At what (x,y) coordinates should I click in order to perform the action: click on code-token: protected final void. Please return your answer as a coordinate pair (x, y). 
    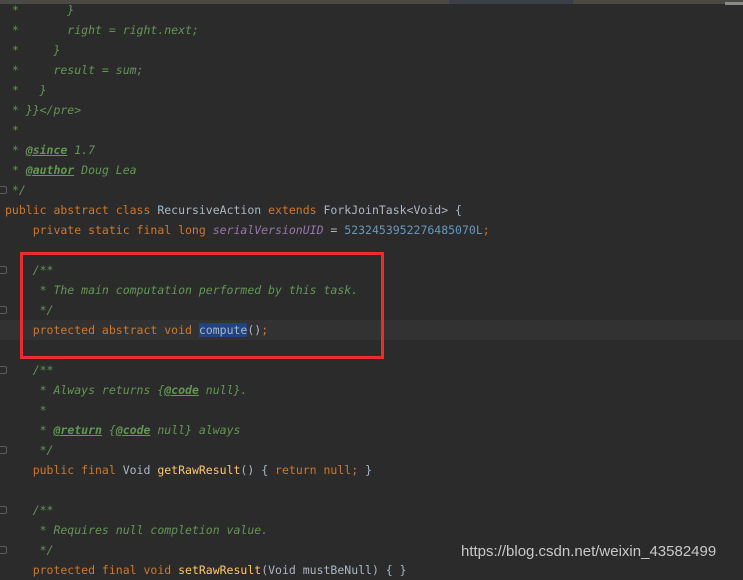
    Looking at the image, I should click on (92, 570).